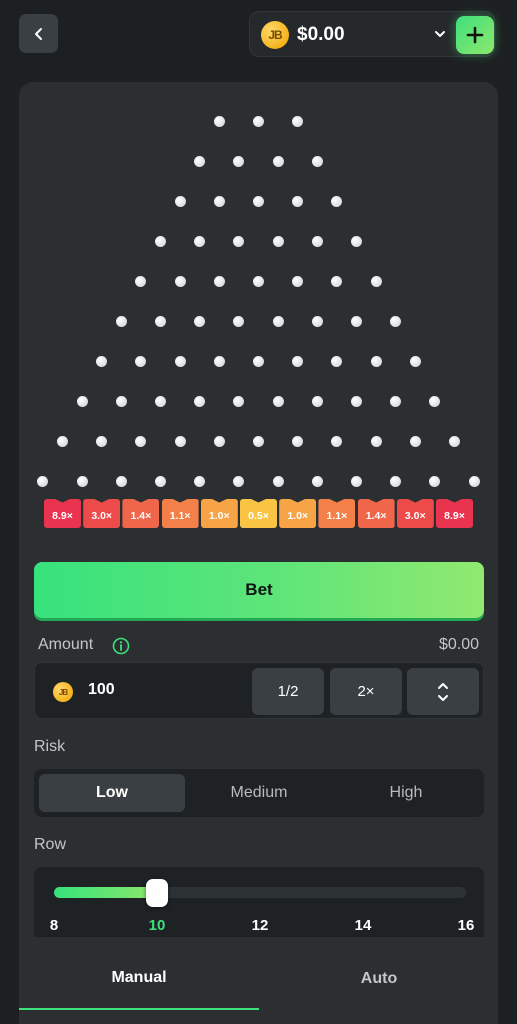  I want to click on risk-selector: Low Medium High, so click(259, 793).